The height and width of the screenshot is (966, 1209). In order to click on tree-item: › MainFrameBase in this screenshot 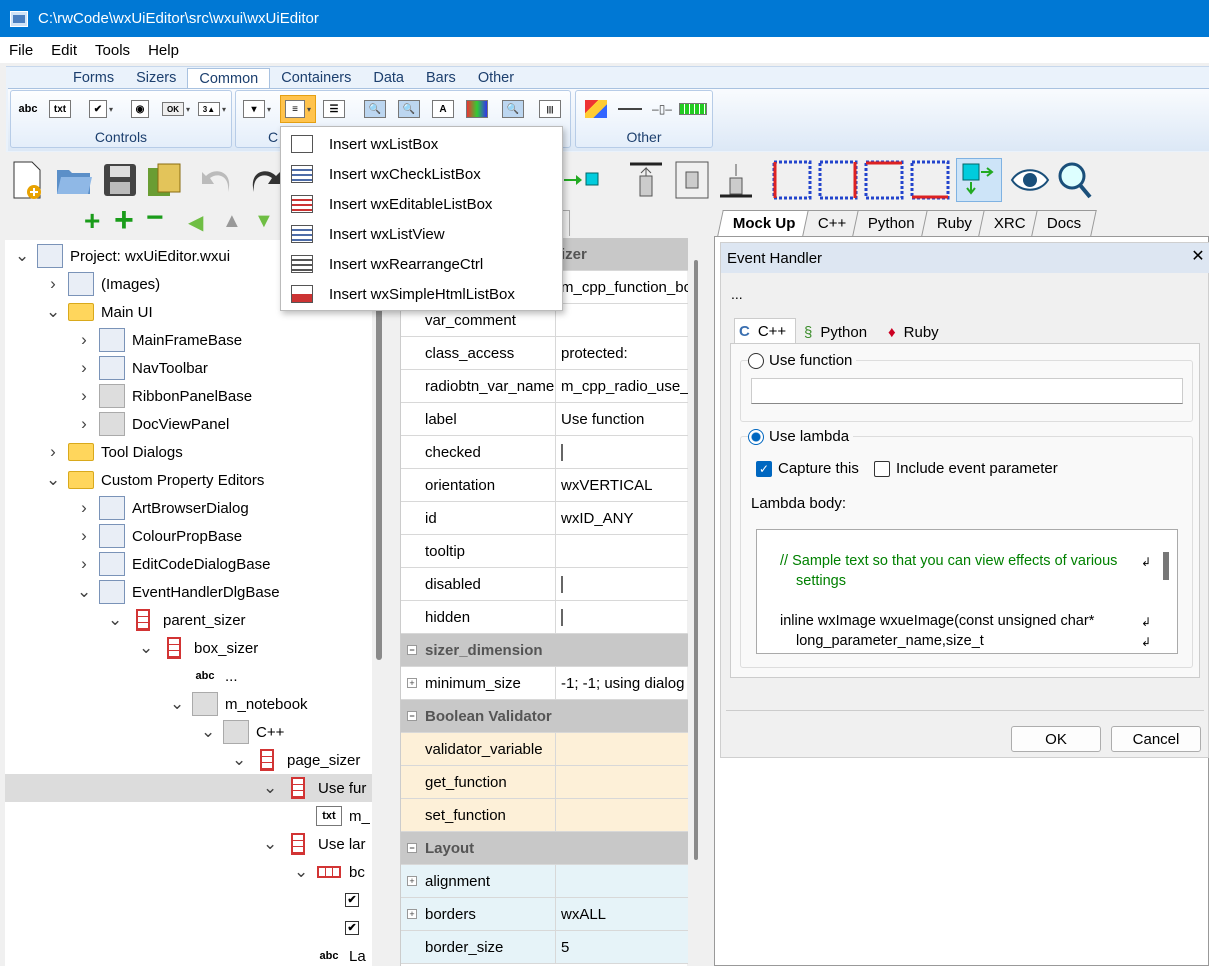, I will do `click(188, 340)`.